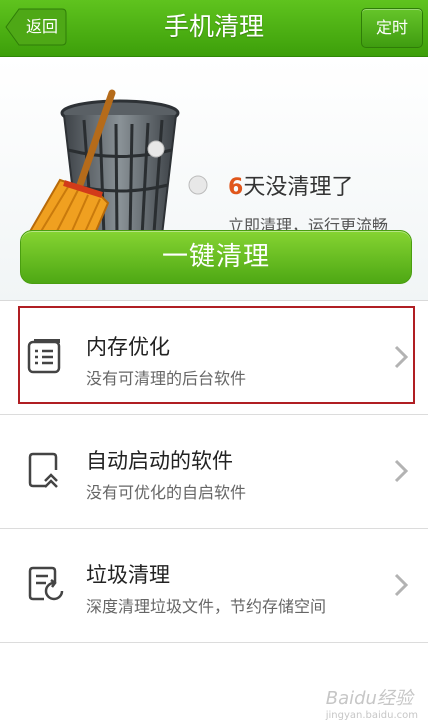 Image resolution: width=428 pixels, height=727 pixels. Describe the element at coordinates (46, 358) in the screenshot. I see `memory-list-icon` at that location.